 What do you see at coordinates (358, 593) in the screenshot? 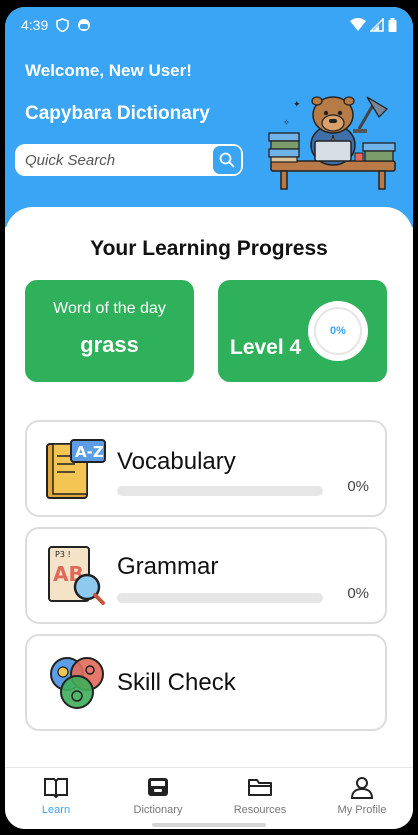
I see `grammar-percent: 0%` at bounding box center [358, 593].